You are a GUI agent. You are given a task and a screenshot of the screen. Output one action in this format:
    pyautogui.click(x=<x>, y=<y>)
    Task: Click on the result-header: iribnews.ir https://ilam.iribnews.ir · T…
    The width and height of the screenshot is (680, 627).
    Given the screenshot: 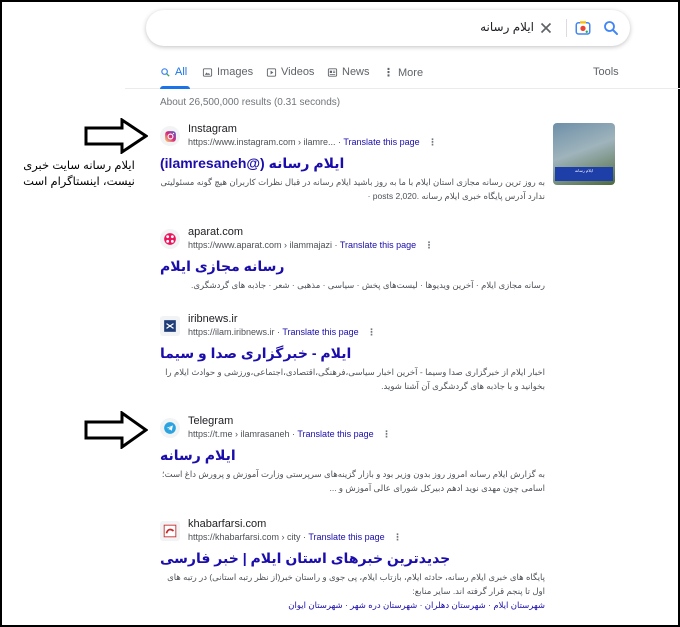 What is the action you would take?
    pyautogui.click(x=352, y=327)
    